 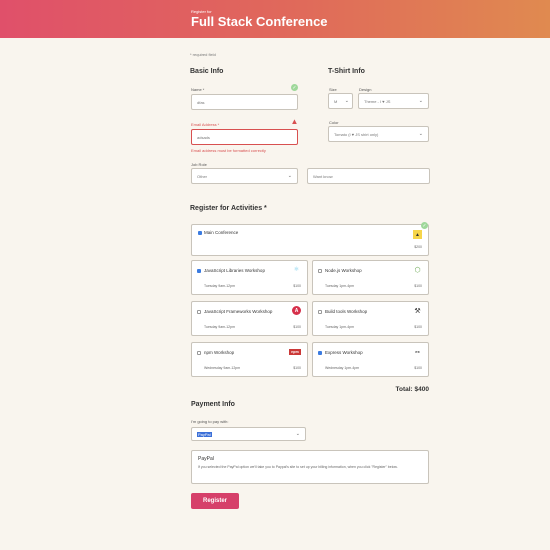 What do you see at coordinates (295, 352) in the screenshot?
I see `npm-icon: npm` at bounding box center [295, 352].